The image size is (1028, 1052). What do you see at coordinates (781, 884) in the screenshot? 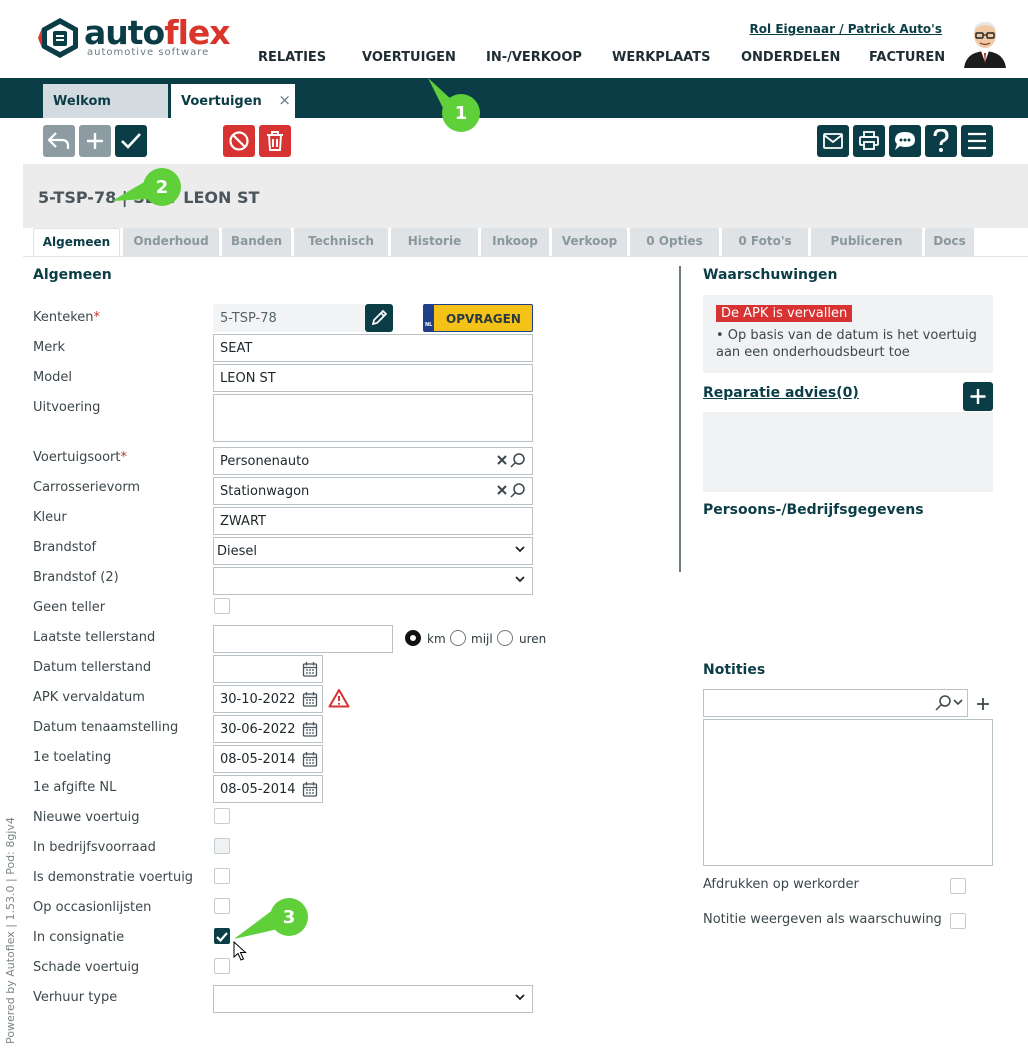
I see `print-werkorder-label: Afdrukken op werkorder` at bounding box center [781, 884].